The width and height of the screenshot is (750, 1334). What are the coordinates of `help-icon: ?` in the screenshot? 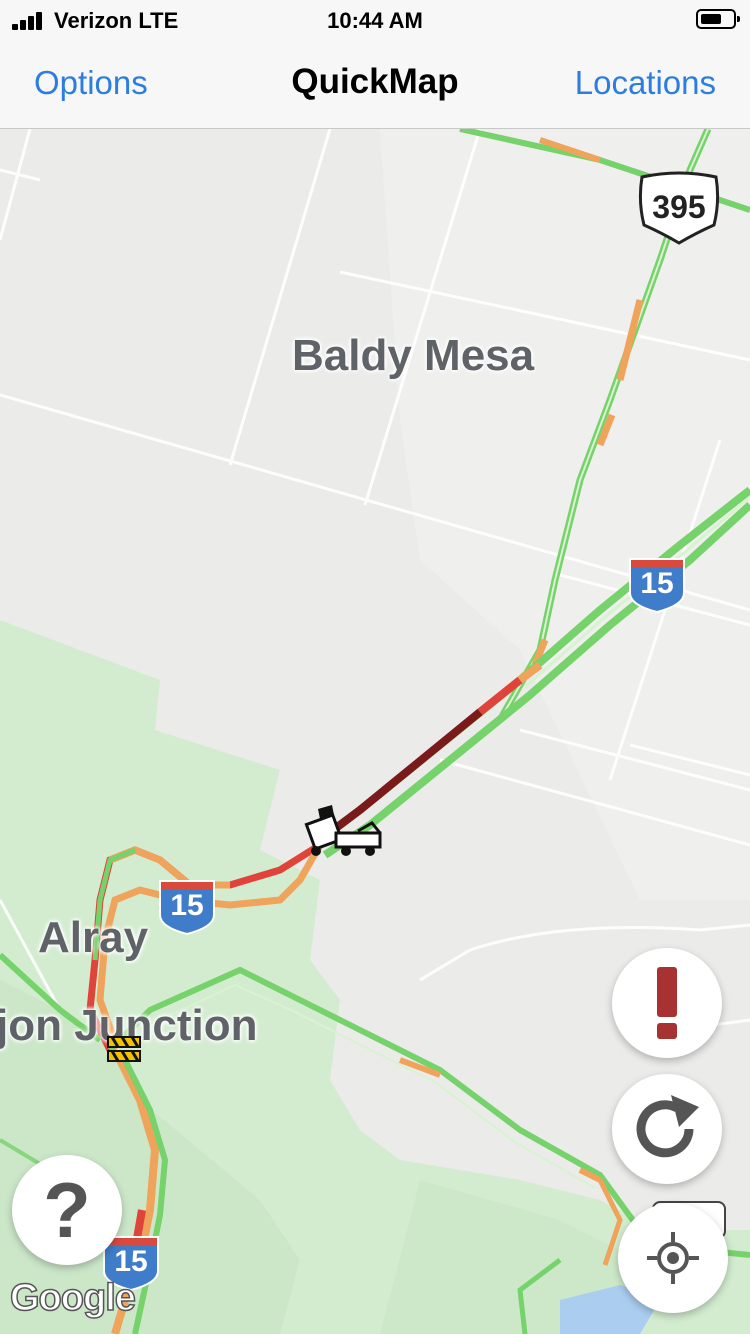 It's located at (67, 1210).